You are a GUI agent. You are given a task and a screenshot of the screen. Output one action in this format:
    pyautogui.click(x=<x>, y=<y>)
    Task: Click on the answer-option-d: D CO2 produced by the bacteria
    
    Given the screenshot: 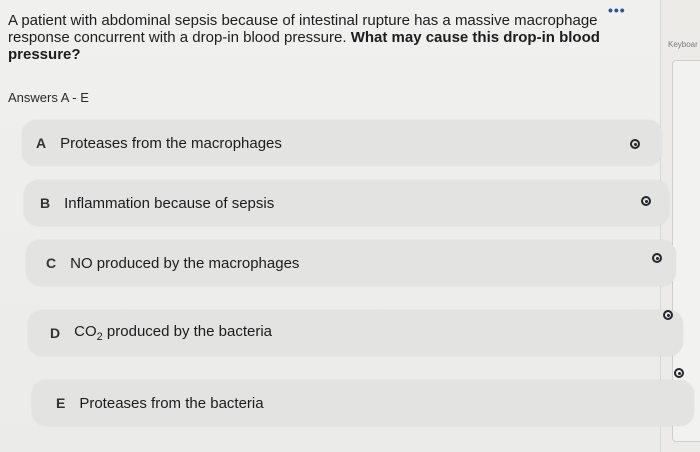 What is the action you would take?
    pyautogui.click(x=355, y=333)
    